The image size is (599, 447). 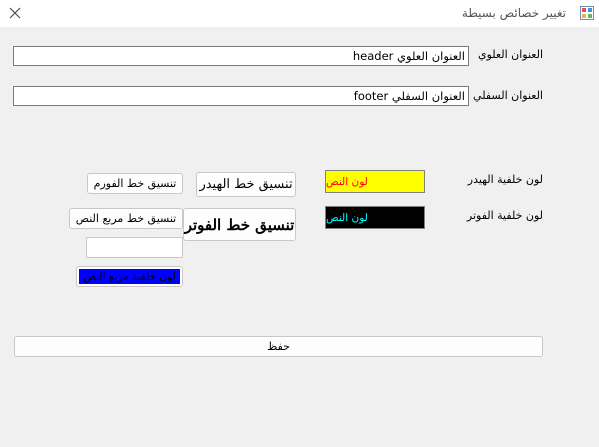 I want to click on footer-bg-color-box: لون النص, so click(x=375, y=217).